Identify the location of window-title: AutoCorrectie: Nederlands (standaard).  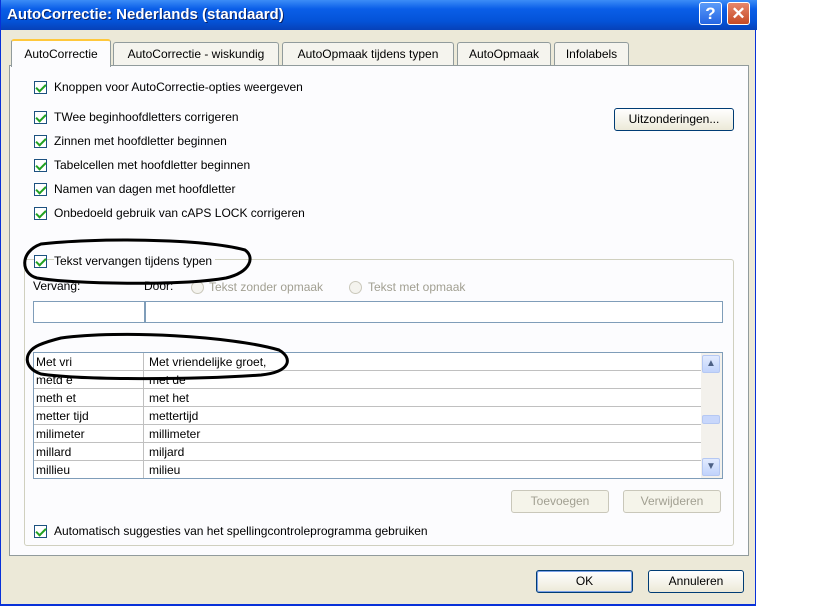
(145, 14).